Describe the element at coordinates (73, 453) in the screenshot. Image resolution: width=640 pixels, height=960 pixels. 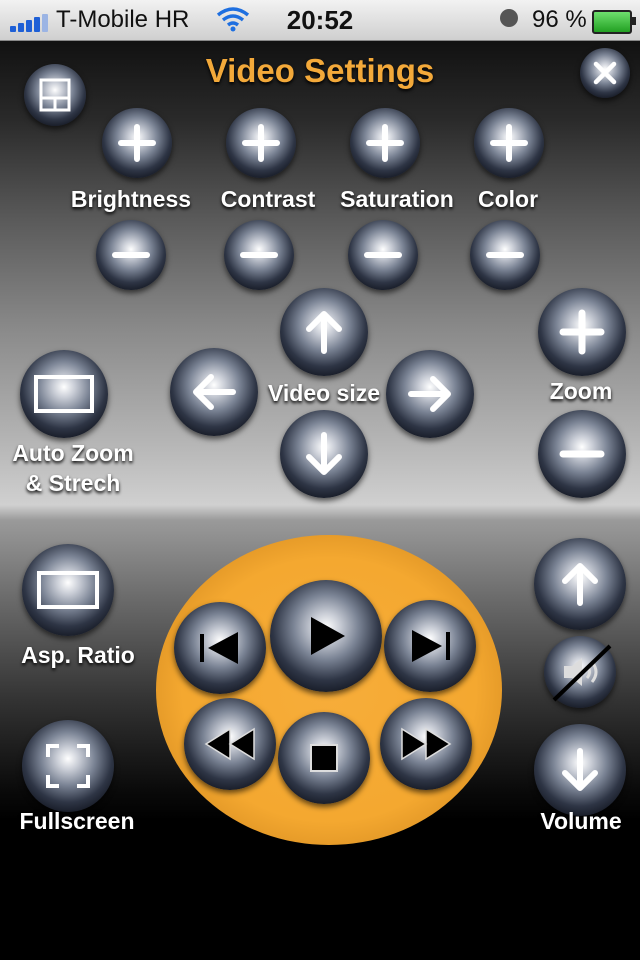
I see `auto-zoom-label-line1: Auto Zoom` at that location.